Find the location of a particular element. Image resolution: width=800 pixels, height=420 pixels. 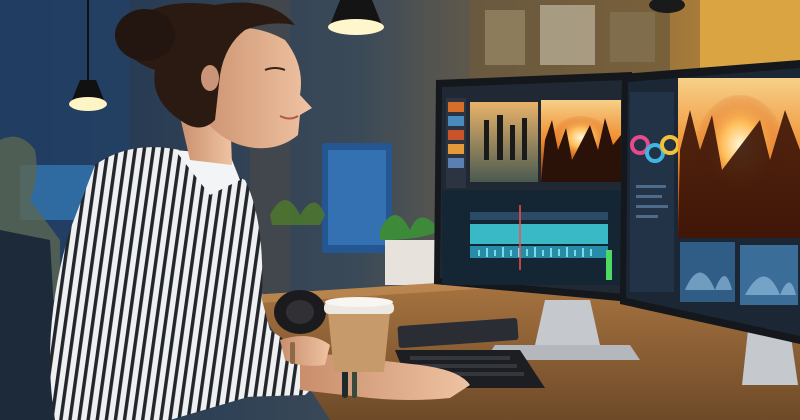

hair-bun is located at coordinates (145, 35).